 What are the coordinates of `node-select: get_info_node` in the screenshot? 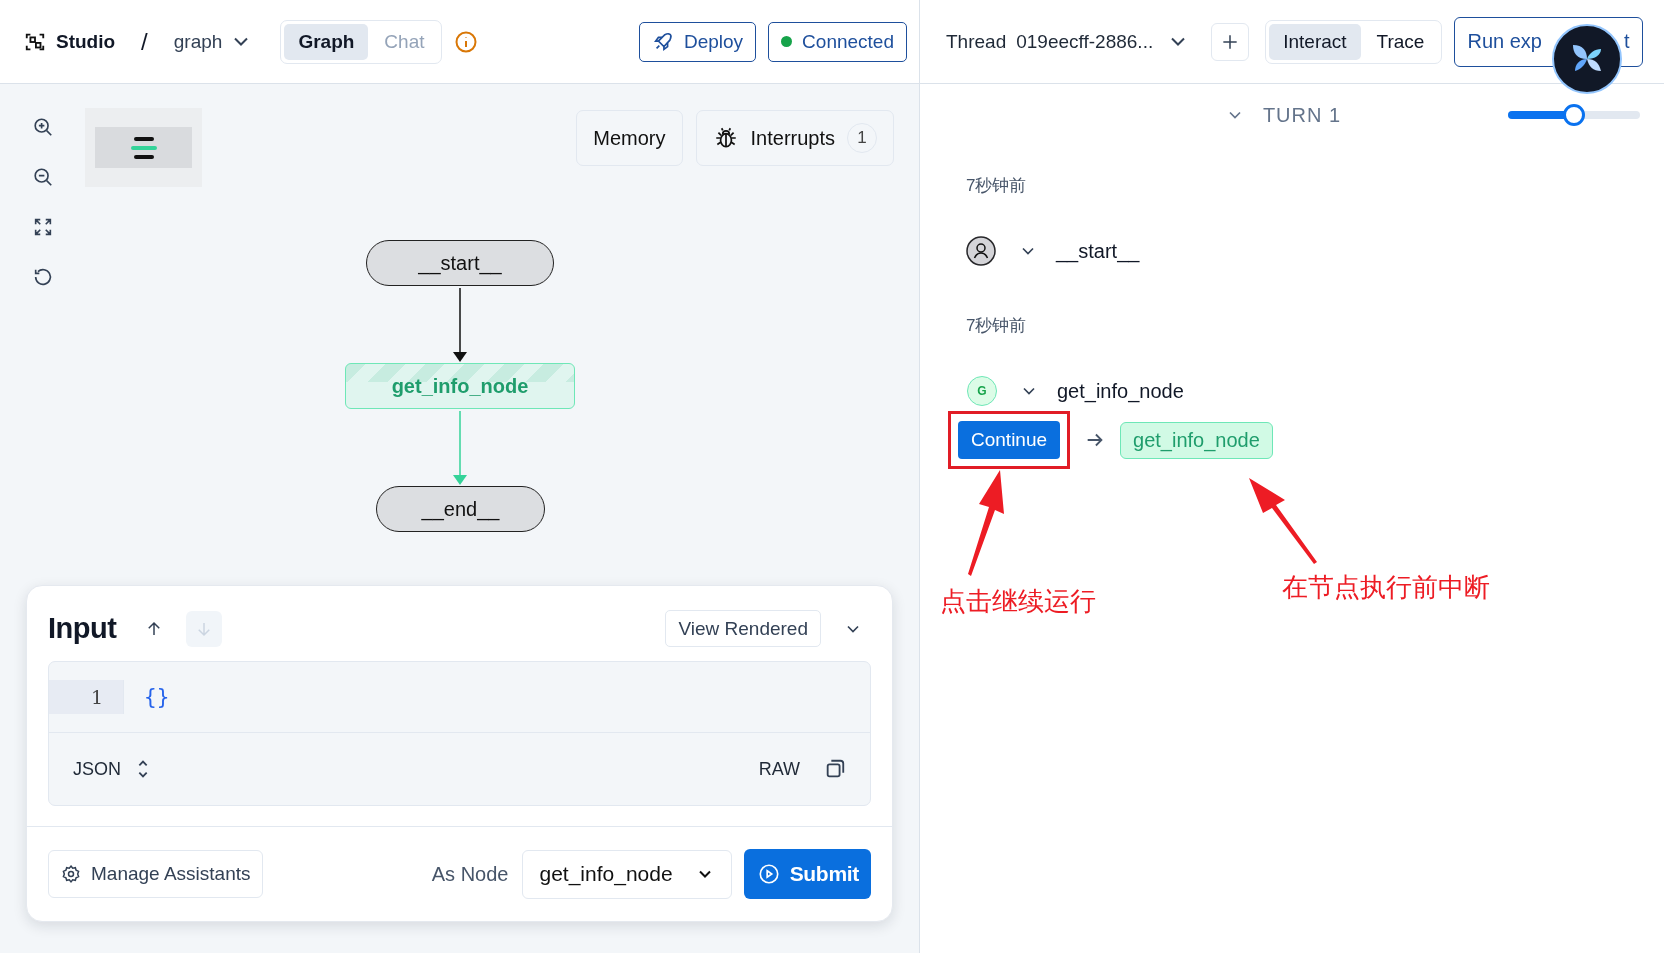 It's located at (627, 874).